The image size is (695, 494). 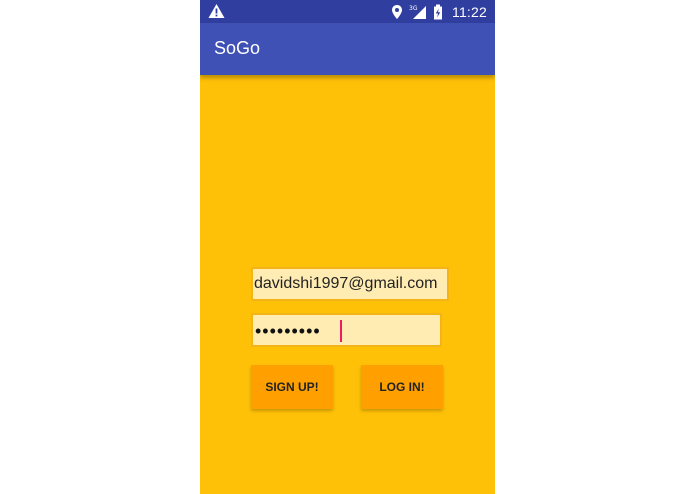 I want to click on app-bar: SoGo, so click(x=347, y=49).